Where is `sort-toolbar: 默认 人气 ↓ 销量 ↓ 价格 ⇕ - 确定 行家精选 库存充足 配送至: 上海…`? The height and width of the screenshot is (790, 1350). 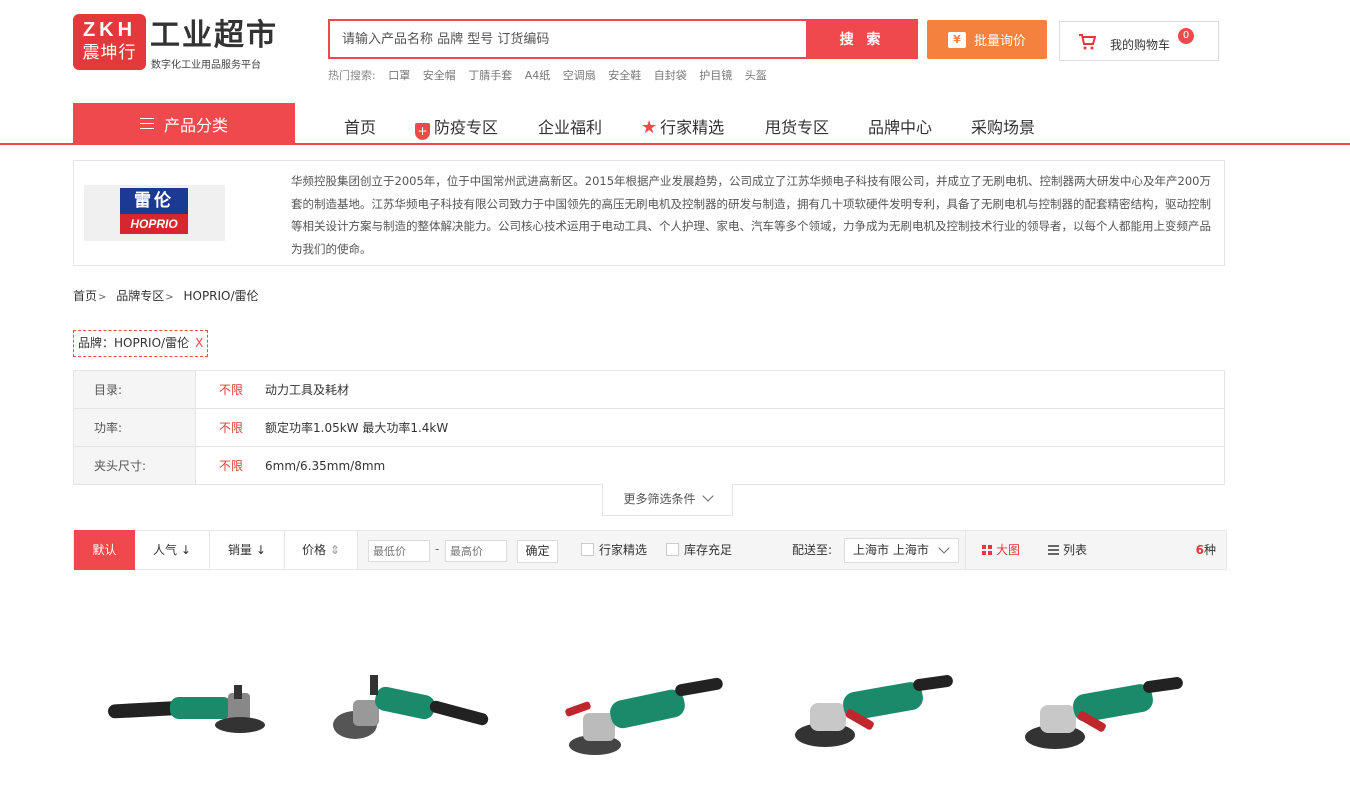
sort-toolbar: 默认 人气 ↓ 销量 ↓ 价格 ⇕ - 确定 行家精选 库存充足 配送至: 上海… is located at coordinates (650, 550).